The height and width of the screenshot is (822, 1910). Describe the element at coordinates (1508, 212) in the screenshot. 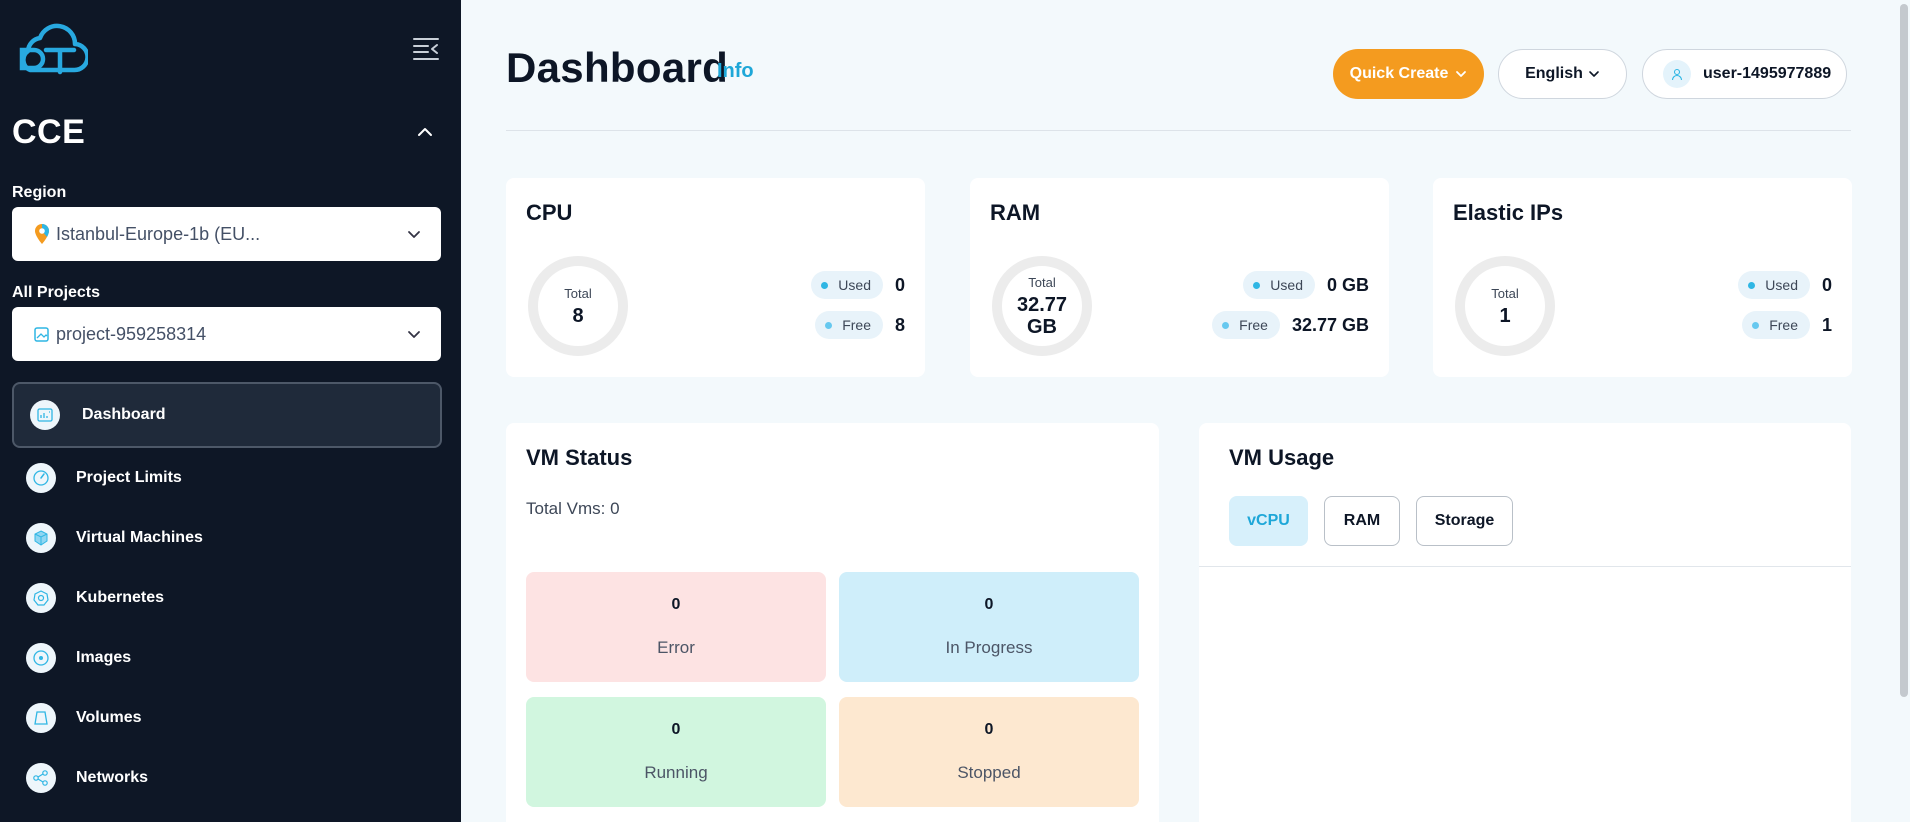

I see `card-title: Elastic IPs` at that location.